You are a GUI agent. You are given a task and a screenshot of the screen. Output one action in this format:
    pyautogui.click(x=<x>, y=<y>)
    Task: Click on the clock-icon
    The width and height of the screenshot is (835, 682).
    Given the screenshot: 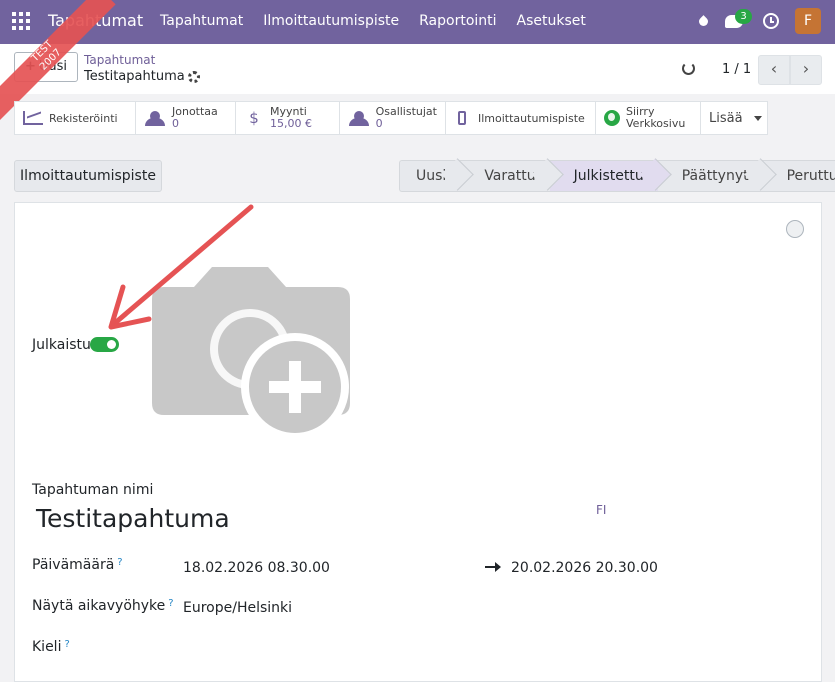 What is the action you would take?
    pyautogui.click(x=771, y=21)
    